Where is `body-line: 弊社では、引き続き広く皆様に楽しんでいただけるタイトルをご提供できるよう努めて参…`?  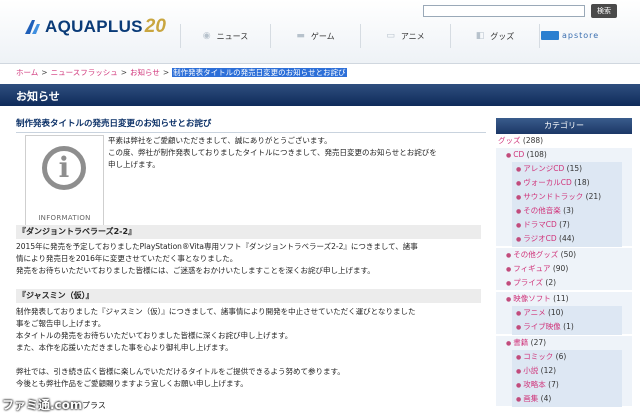 body-line: 弊社では、引き続き広く皆様に楽しんでいただけるタイトルをご提供できるよう努めて参… is located at coordinates (180, 371).